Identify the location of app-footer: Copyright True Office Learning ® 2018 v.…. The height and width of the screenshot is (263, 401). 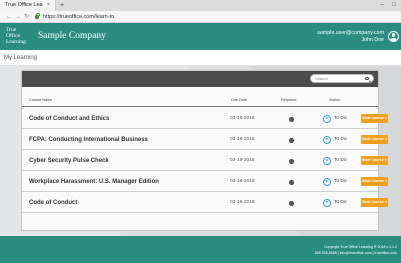
(200, 249).